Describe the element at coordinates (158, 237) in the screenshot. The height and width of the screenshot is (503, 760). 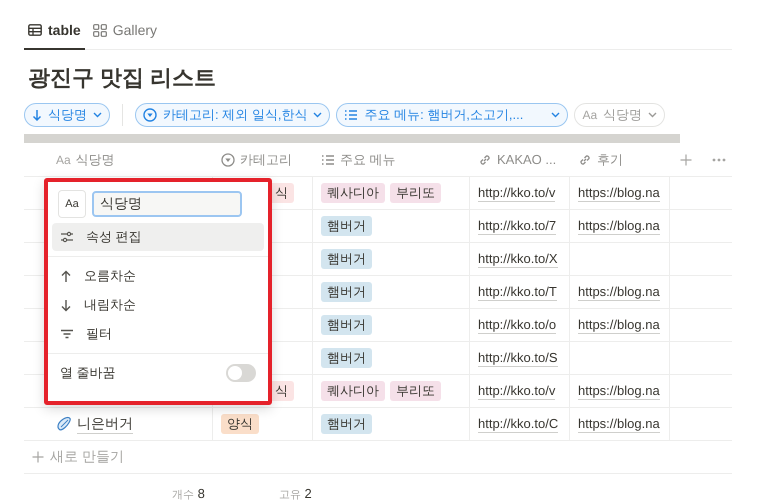
I see `menu-item: 속성 편집` at that location.